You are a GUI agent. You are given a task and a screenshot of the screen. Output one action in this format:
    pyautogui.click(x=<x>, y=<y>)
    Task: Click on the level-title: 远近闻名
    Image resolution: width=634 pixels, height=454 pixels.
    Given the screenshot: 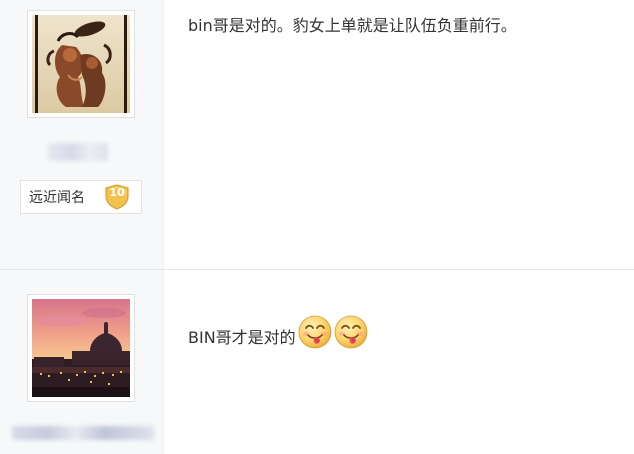 What is the action you would take?
    pyautogui.click(x=57, y=198)
    